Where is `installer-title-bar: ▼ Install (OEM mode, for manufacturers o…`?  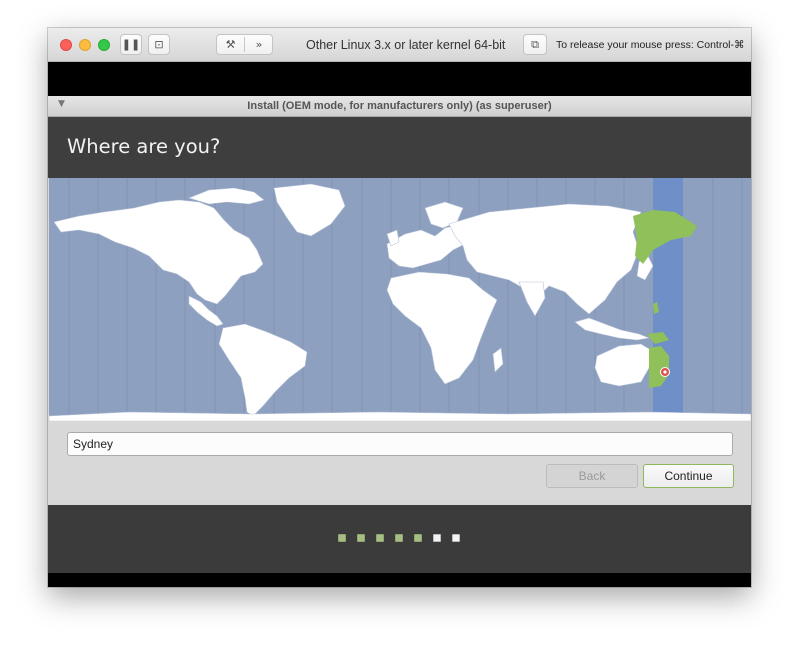
installer-title-bar: ▼ Install (OEM mode, for manufacturers o… is located at coordinates (399, 106).